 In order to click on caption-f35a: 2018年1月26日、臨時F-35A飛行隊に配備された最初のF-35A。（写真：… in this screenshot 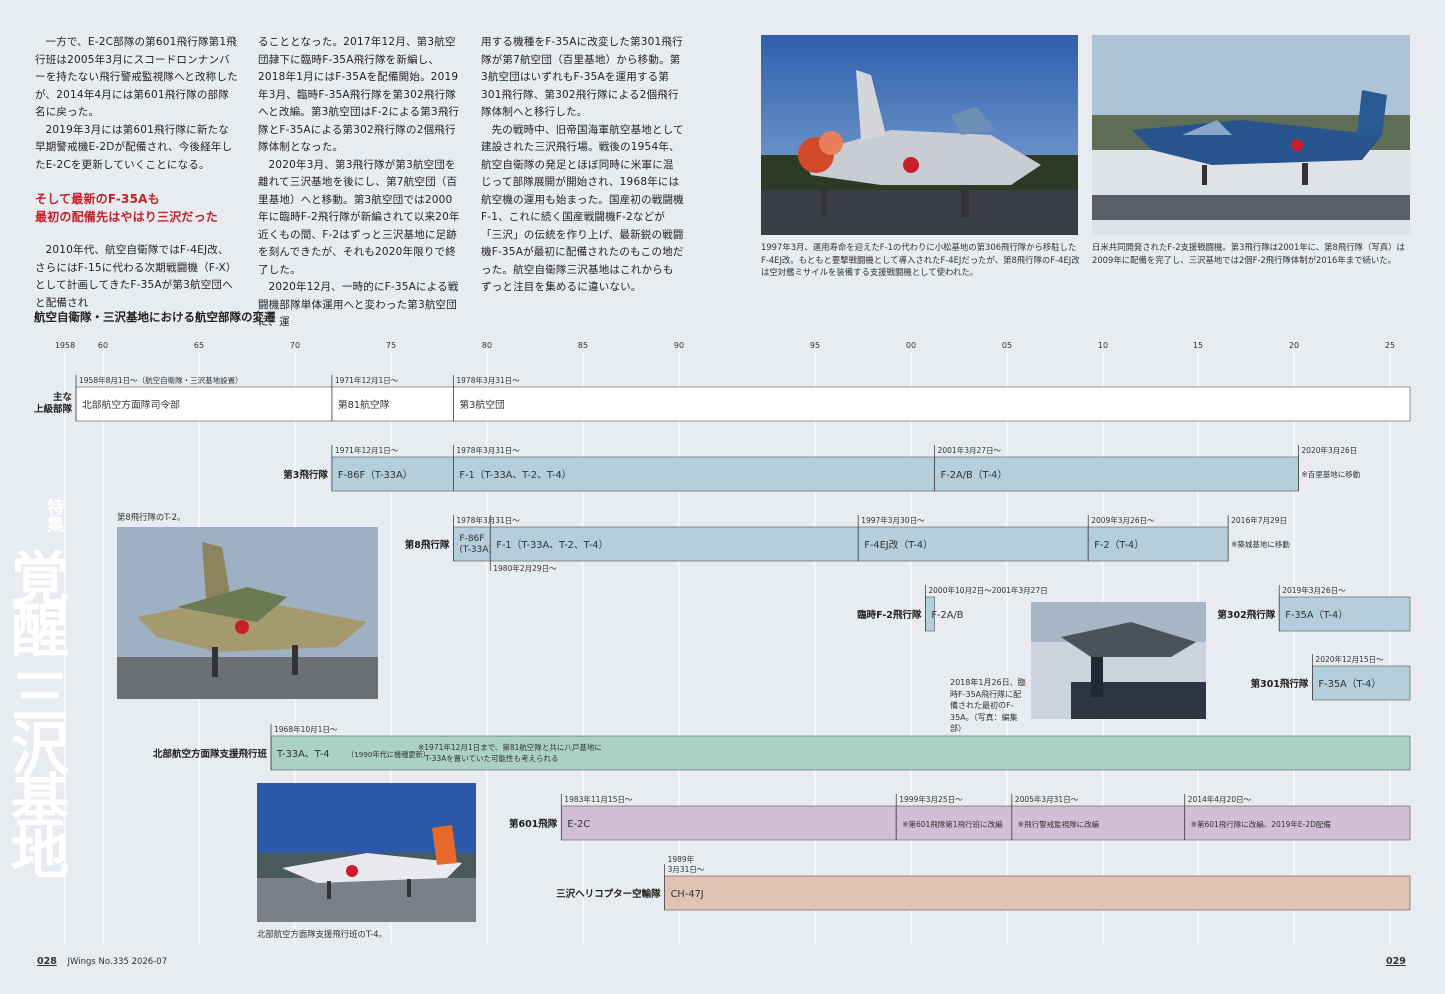, I will do `click(988, 705)`.